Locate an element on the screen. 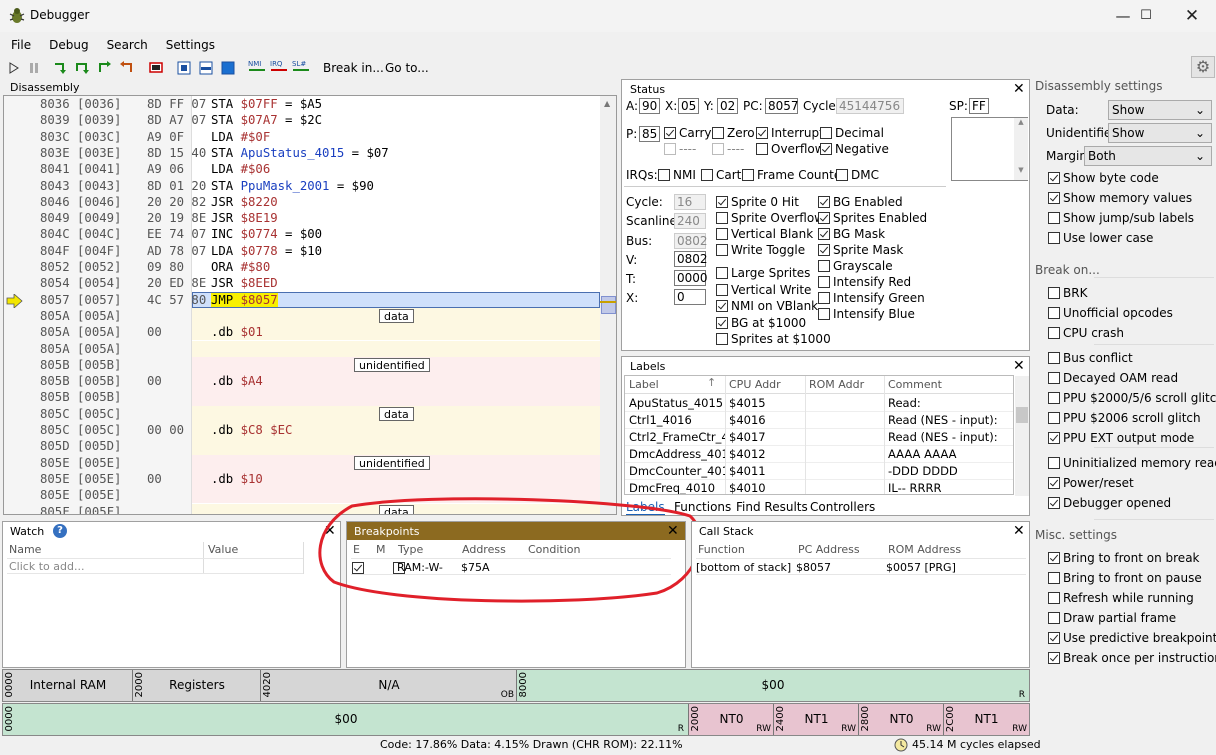  p-register-field: 85 is located at coordinates (649, 134).